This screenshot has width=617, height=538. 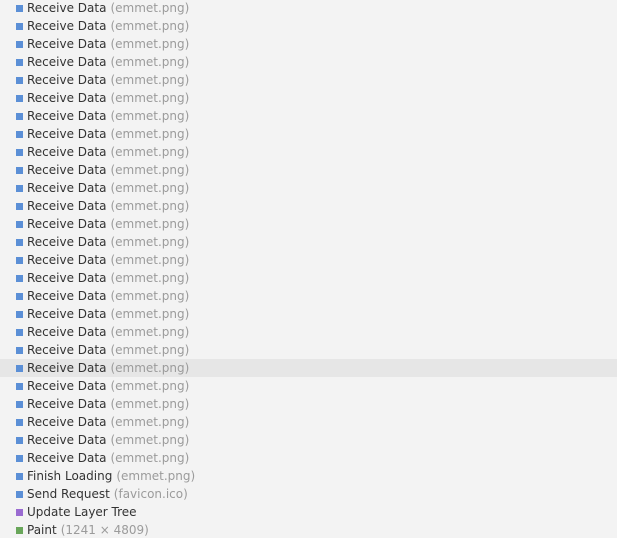 I want to click on painting-category-icon, so click(x=19, y=530).